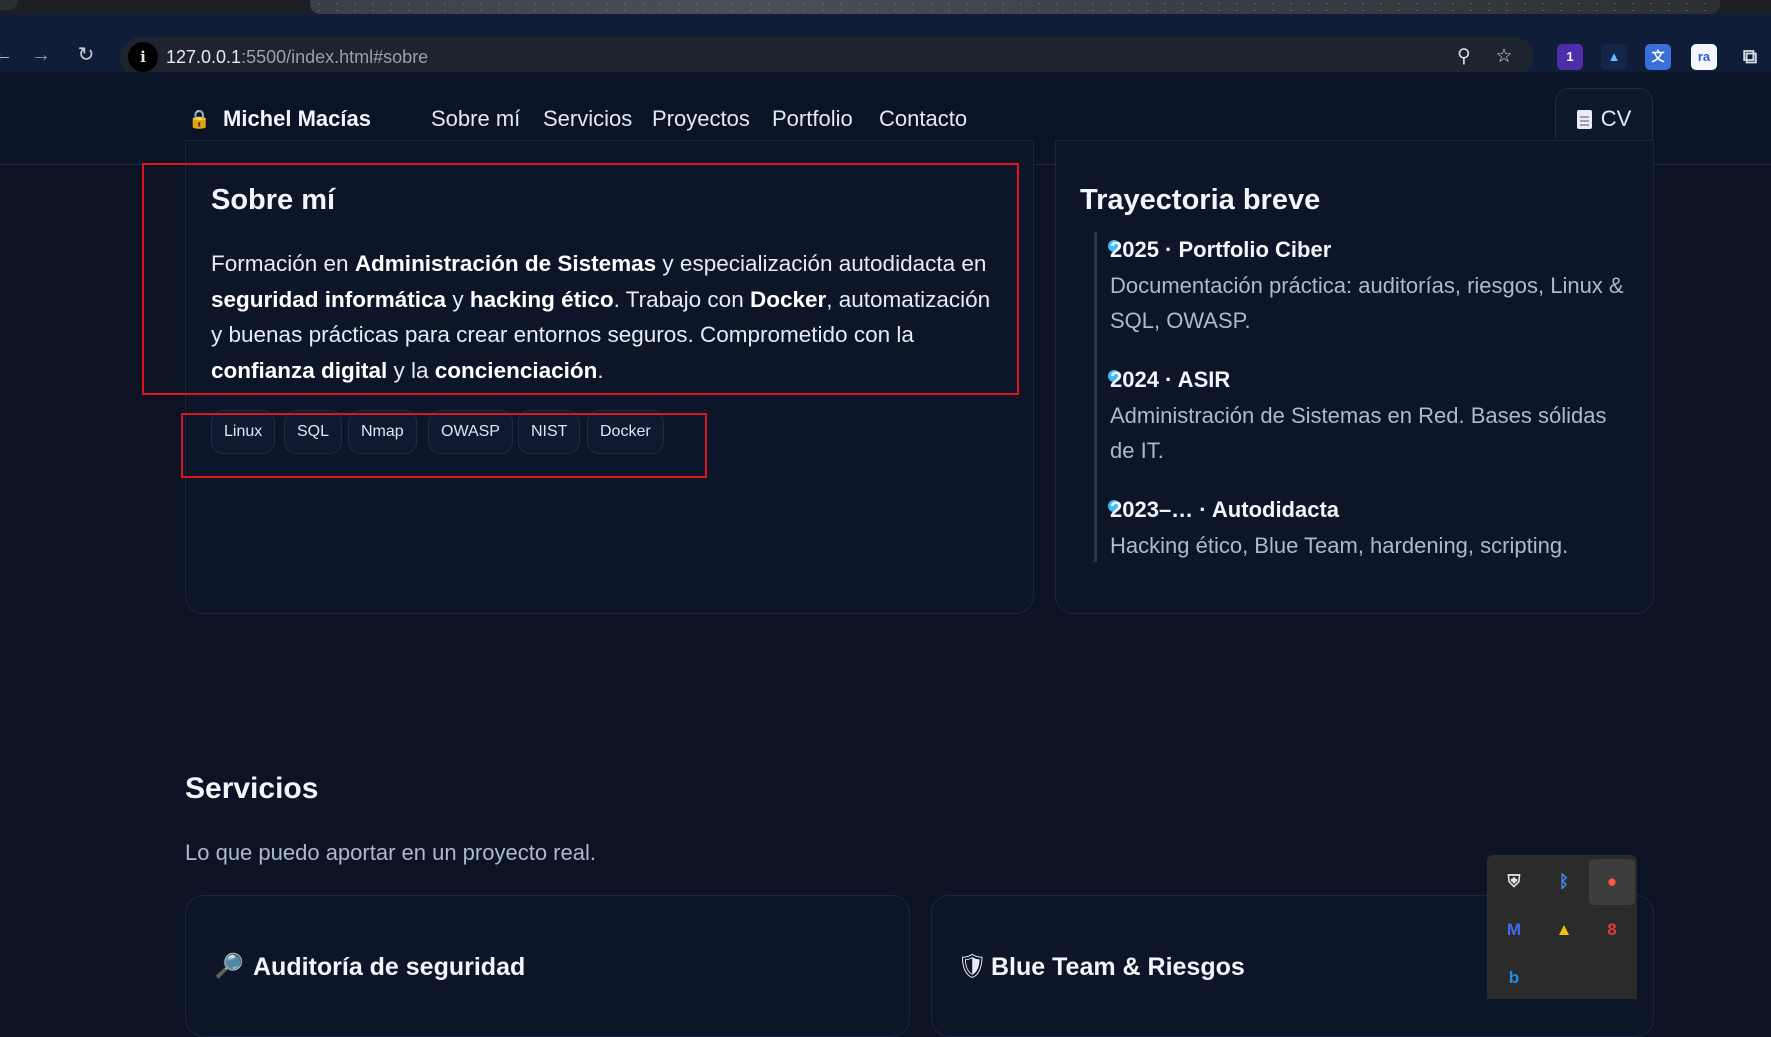 The width and height of the screenshot is (1771, 1037). I want to click on lock-icon: 🔒, so click(199, 119).